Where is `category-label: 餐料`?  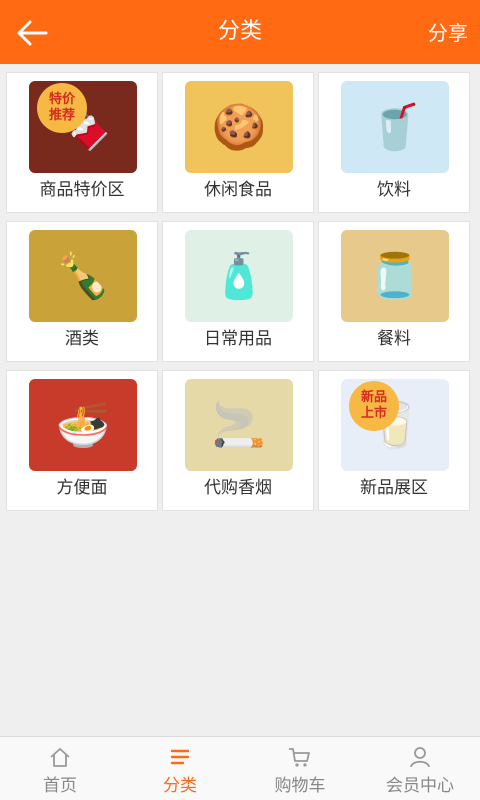 category-label: 餐料 is located at coordinates (394, 339).